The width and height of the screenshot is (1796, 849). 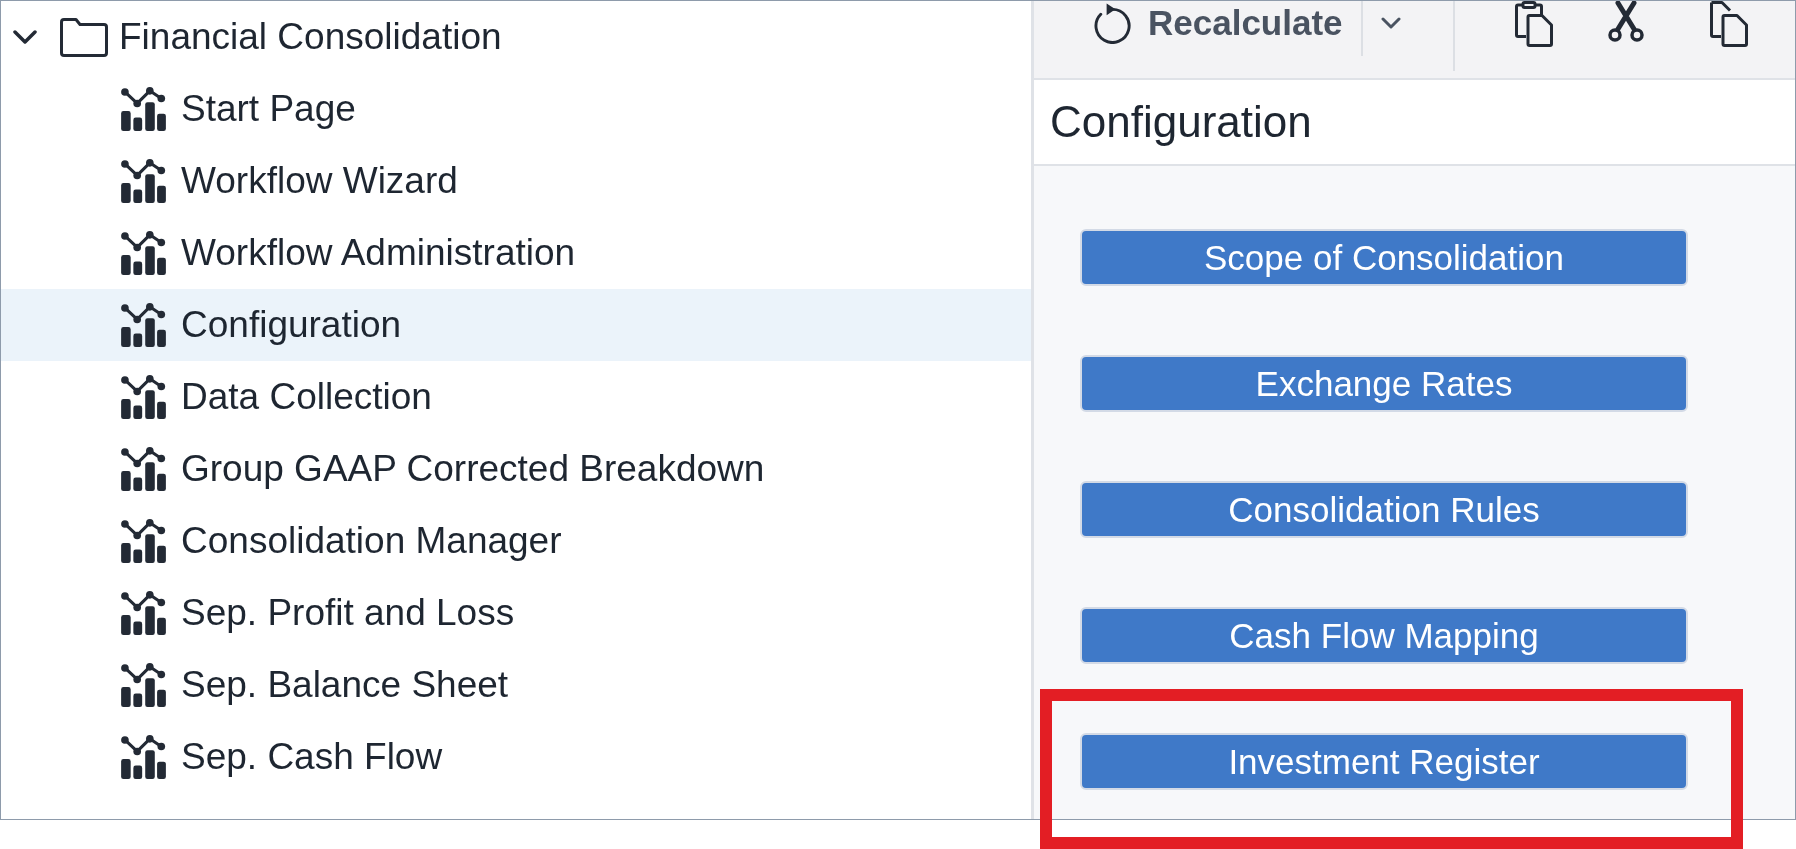 I want to click on tree-item: Configuration, so click(x=516, y=325).